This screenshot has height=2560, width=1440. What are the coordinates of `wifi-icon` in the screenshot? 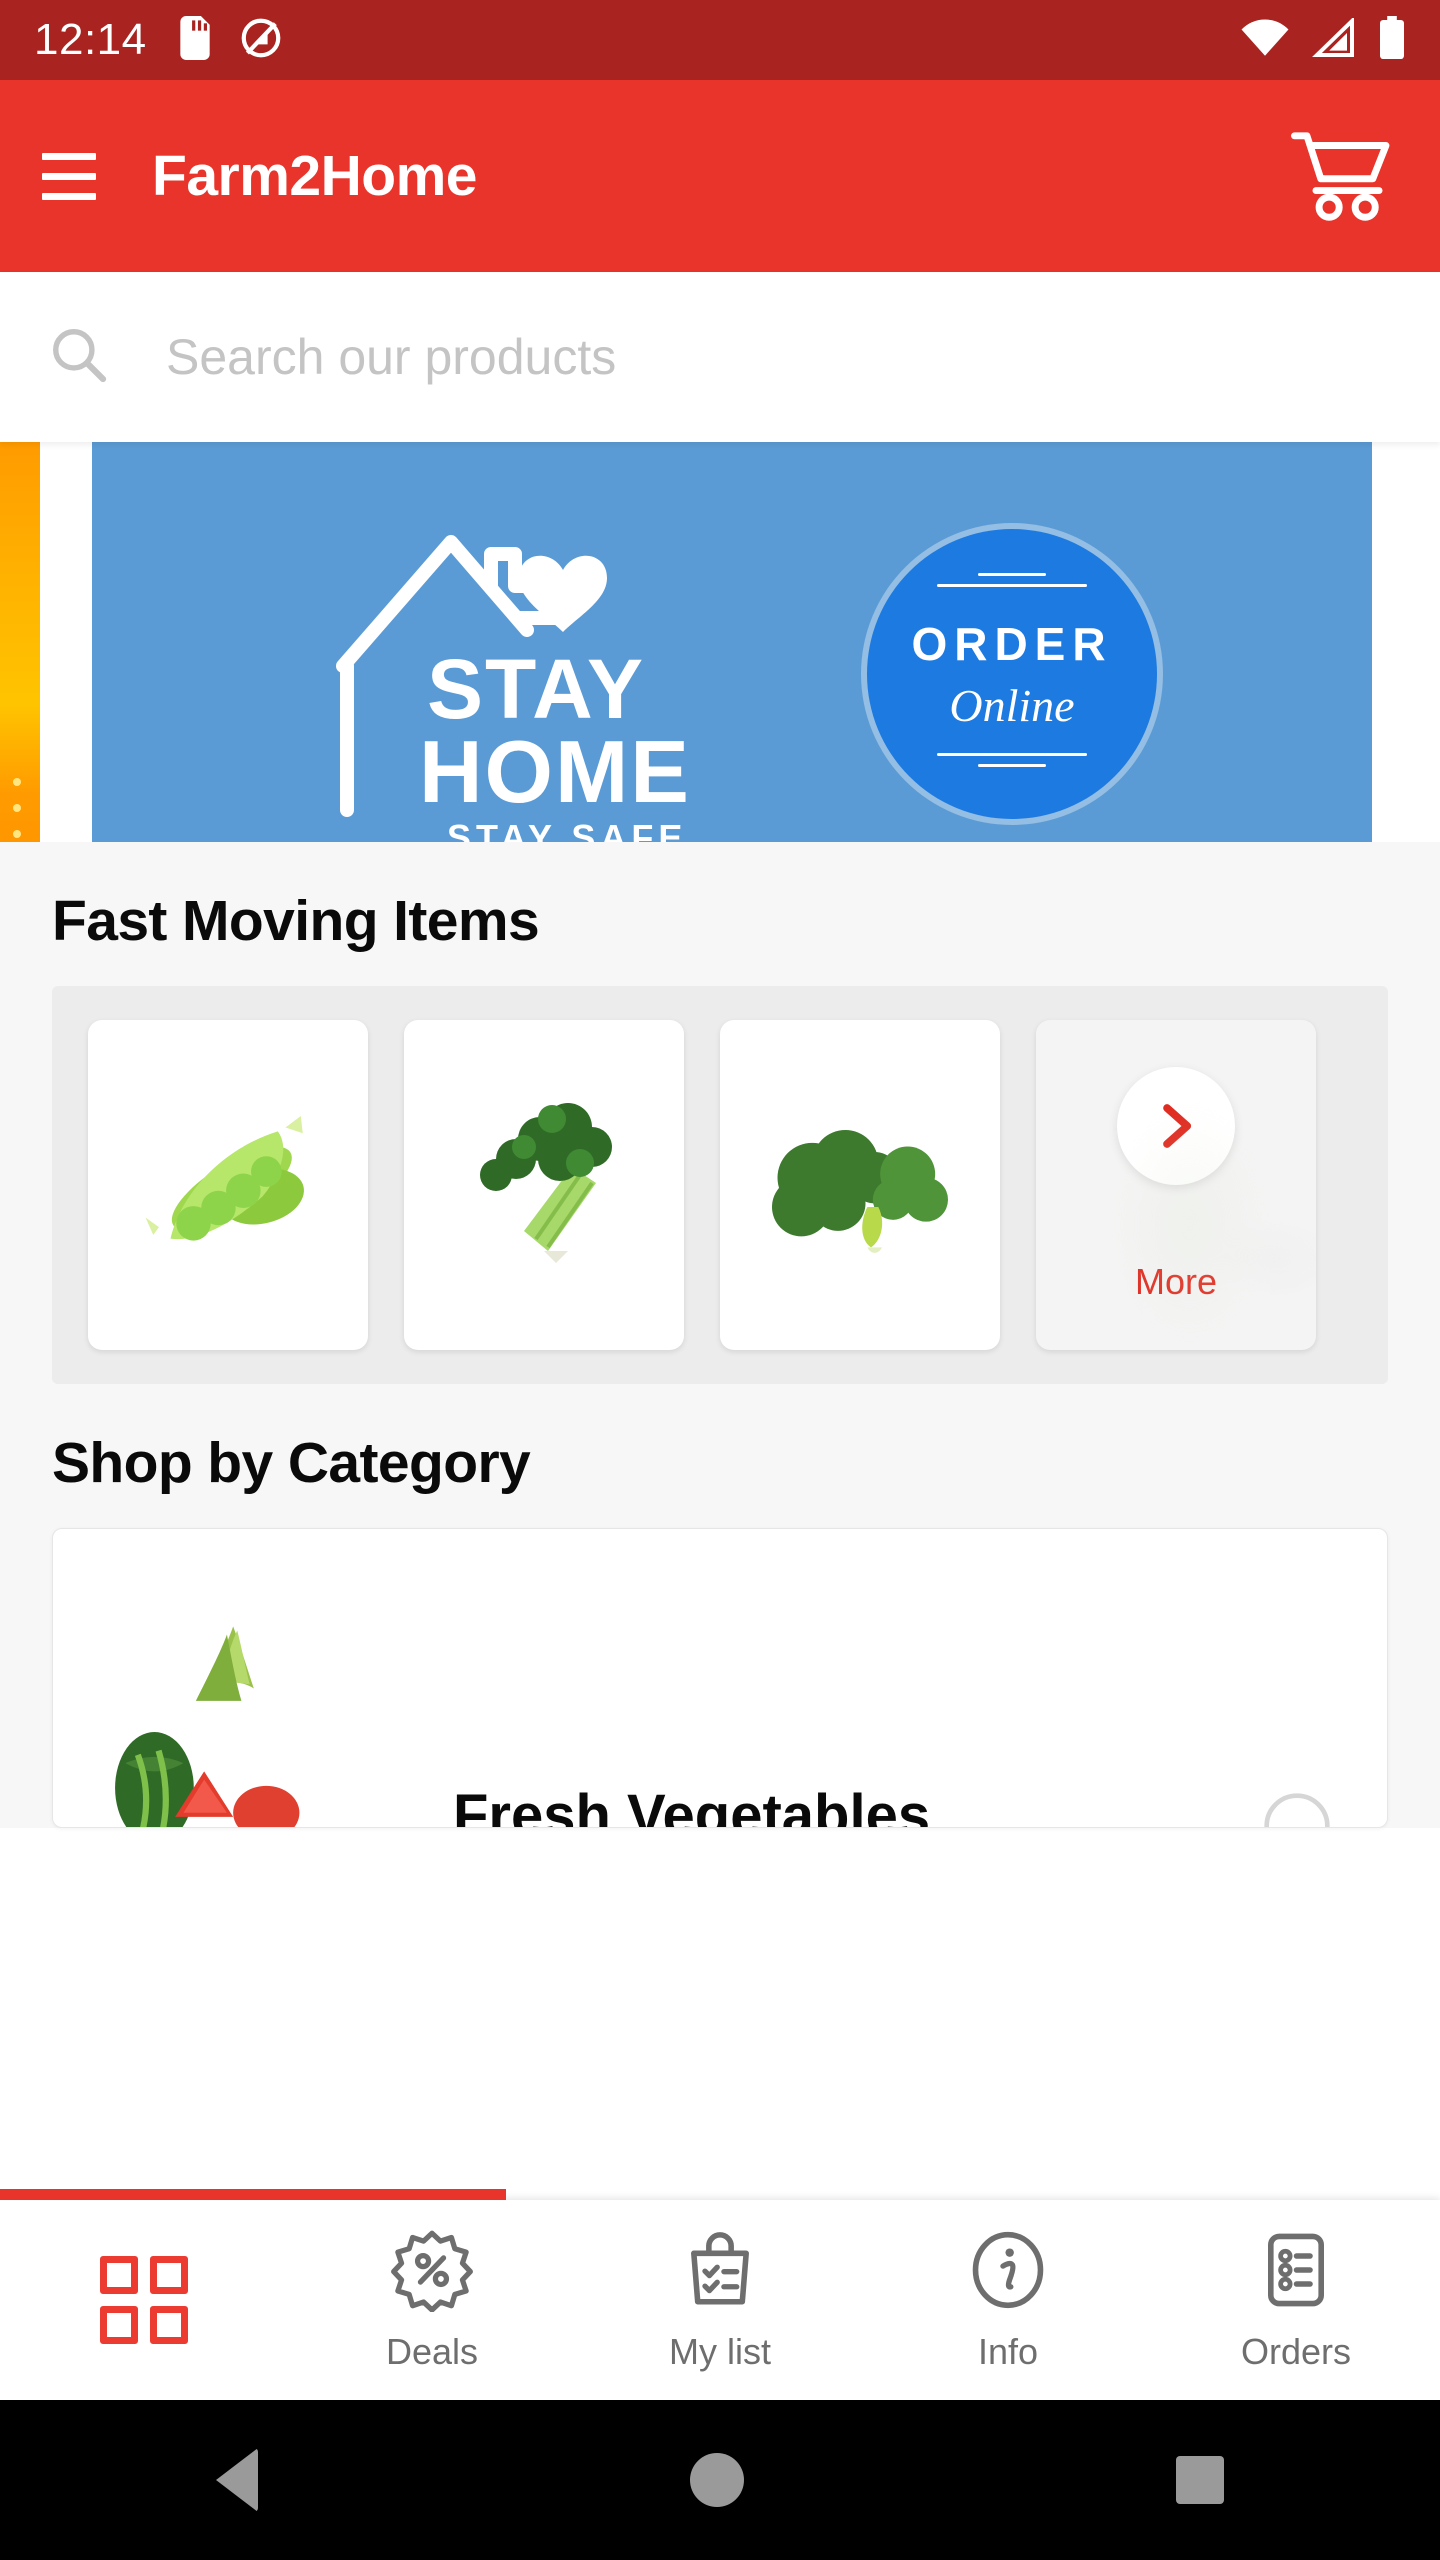 It's located at (1265, 40).